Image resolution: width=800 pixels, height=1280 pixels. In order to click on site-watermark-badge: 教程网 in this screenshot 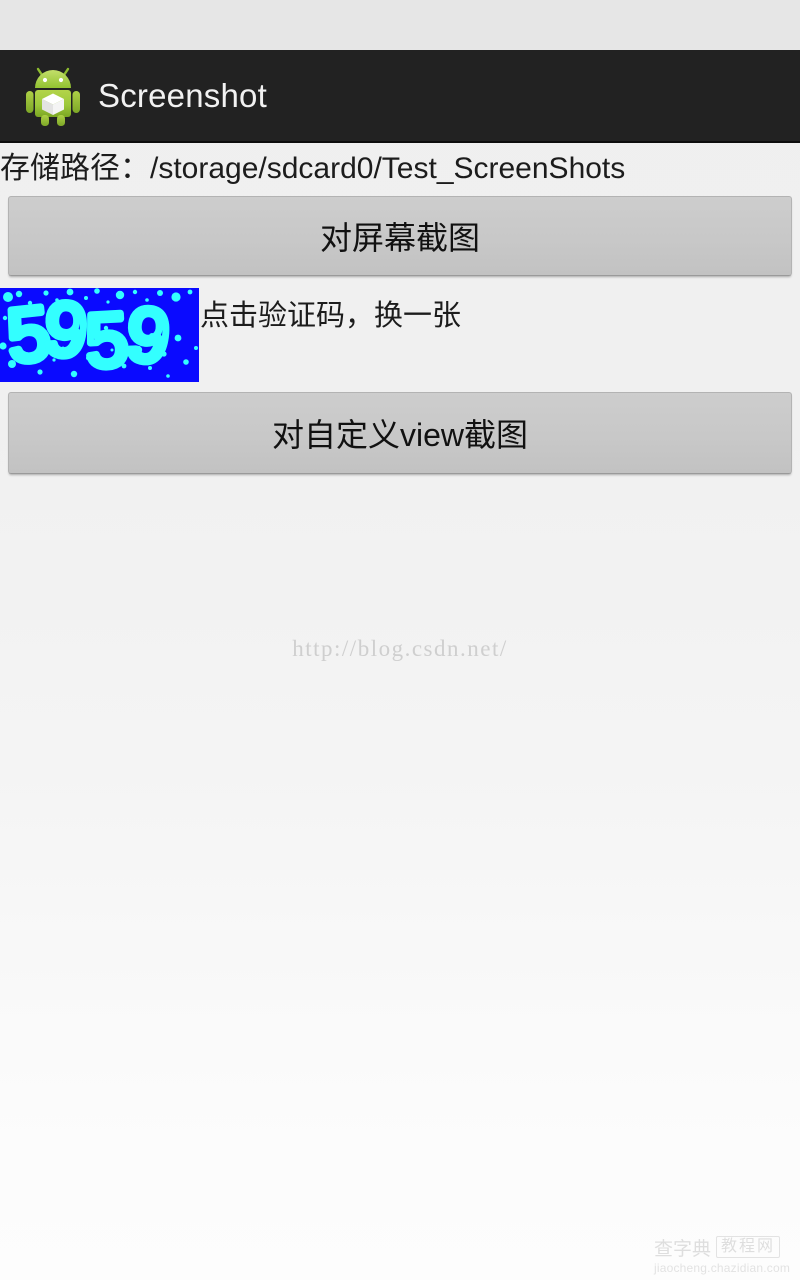, I will do `click(748, 1247)`.